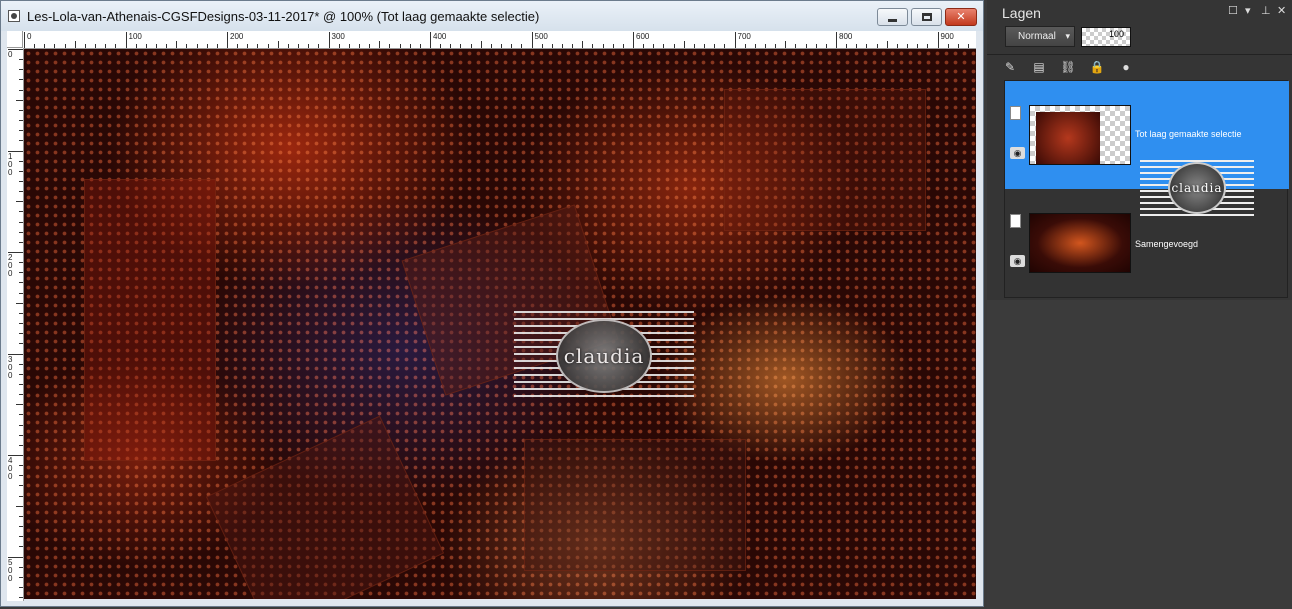  I want to click on dropdown-icon: ▾, so click(1248, 11).